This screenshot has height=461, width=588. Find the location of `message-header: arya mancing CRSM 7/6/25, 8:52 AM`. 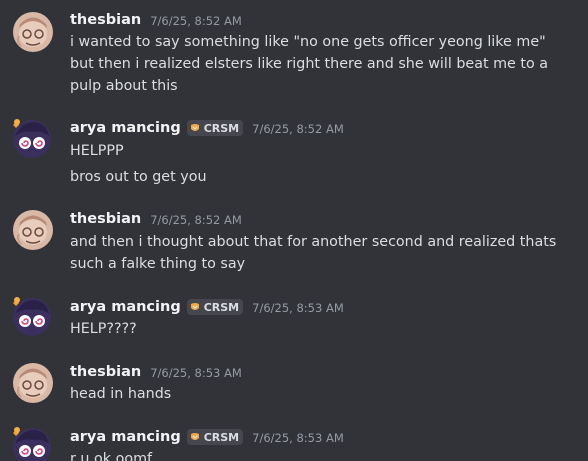

message-header: arya mancing CRSM 7/6/25, 8:52 AM is located at coordinates (207, 128).